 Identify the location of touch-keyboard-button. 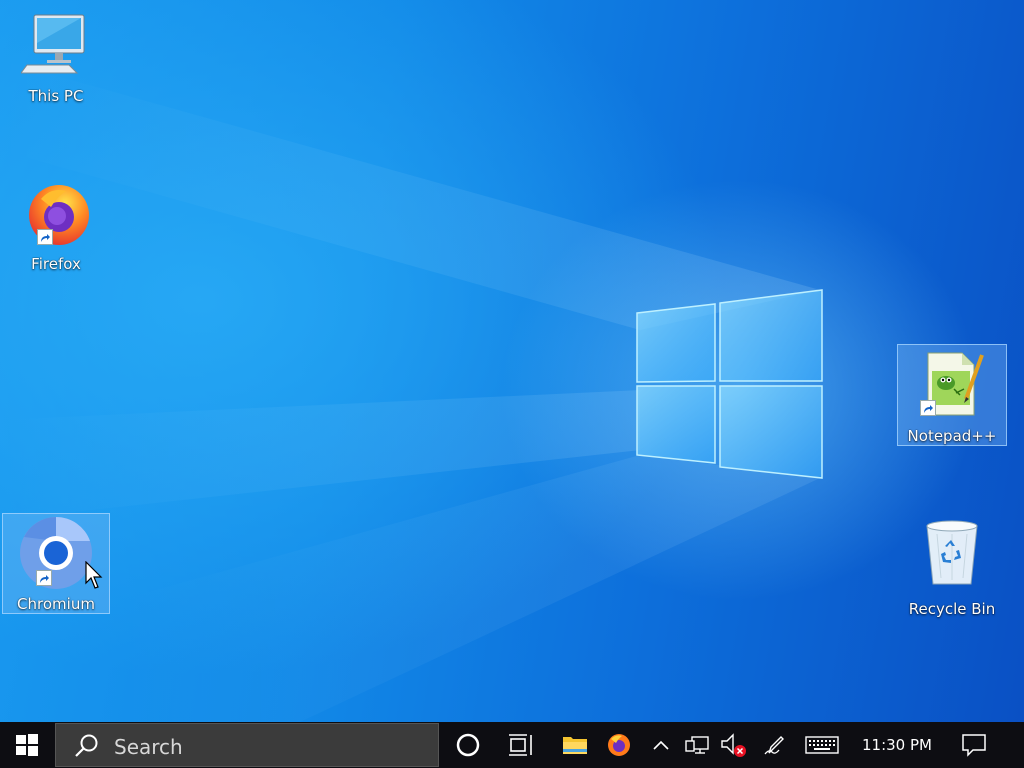
(822, 745).